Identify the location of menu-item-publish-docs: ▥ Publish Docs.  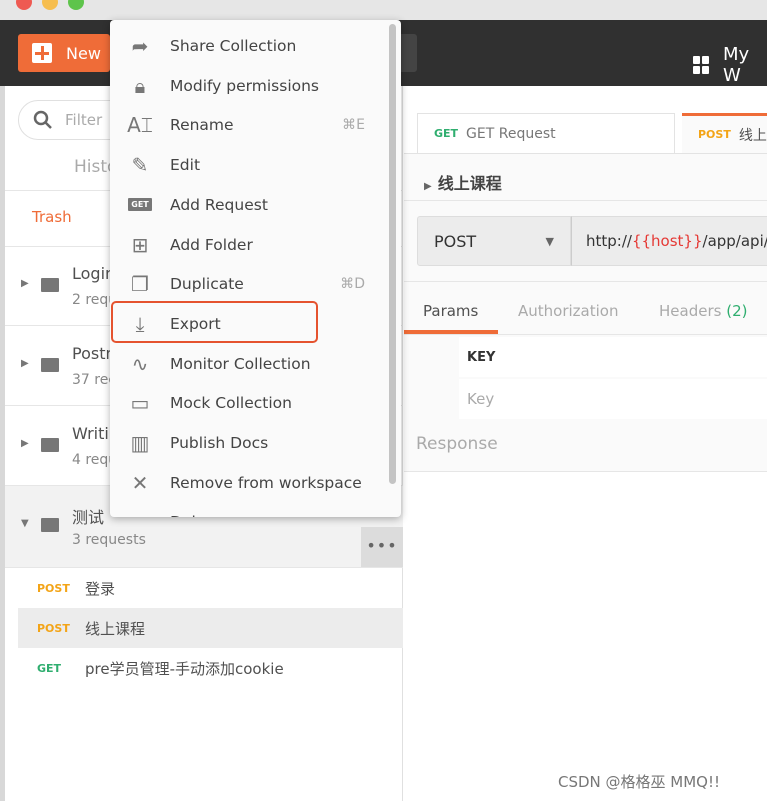
(255, 443).